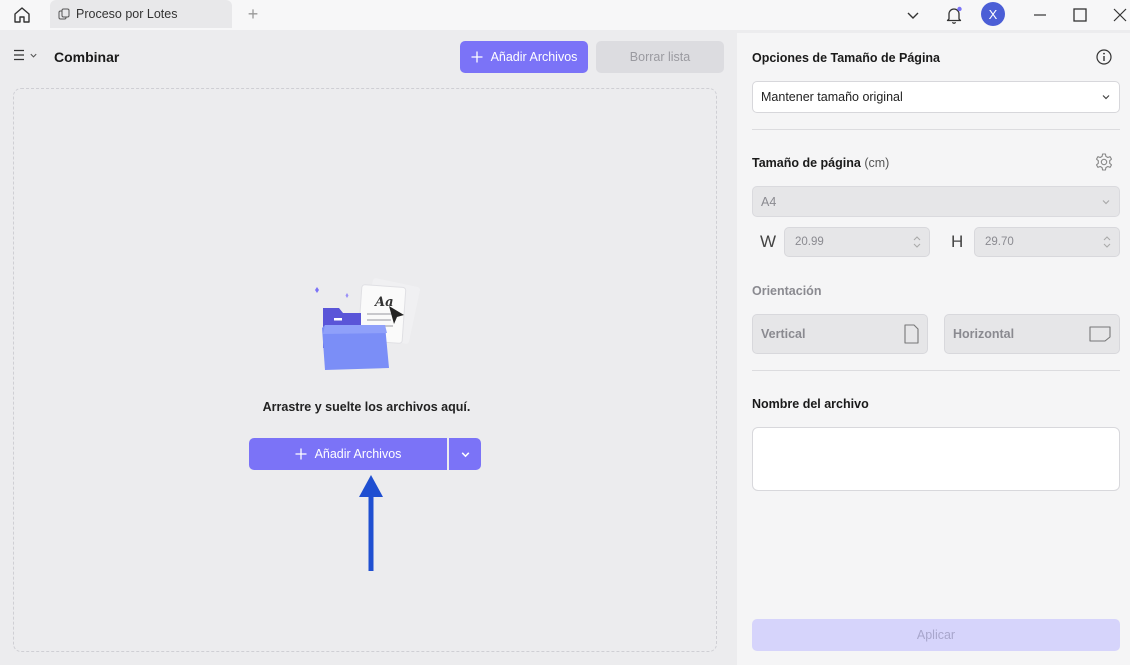 This screenshot has height=665, width=1130. I want to click on portrait-icon, so click(911, 334).